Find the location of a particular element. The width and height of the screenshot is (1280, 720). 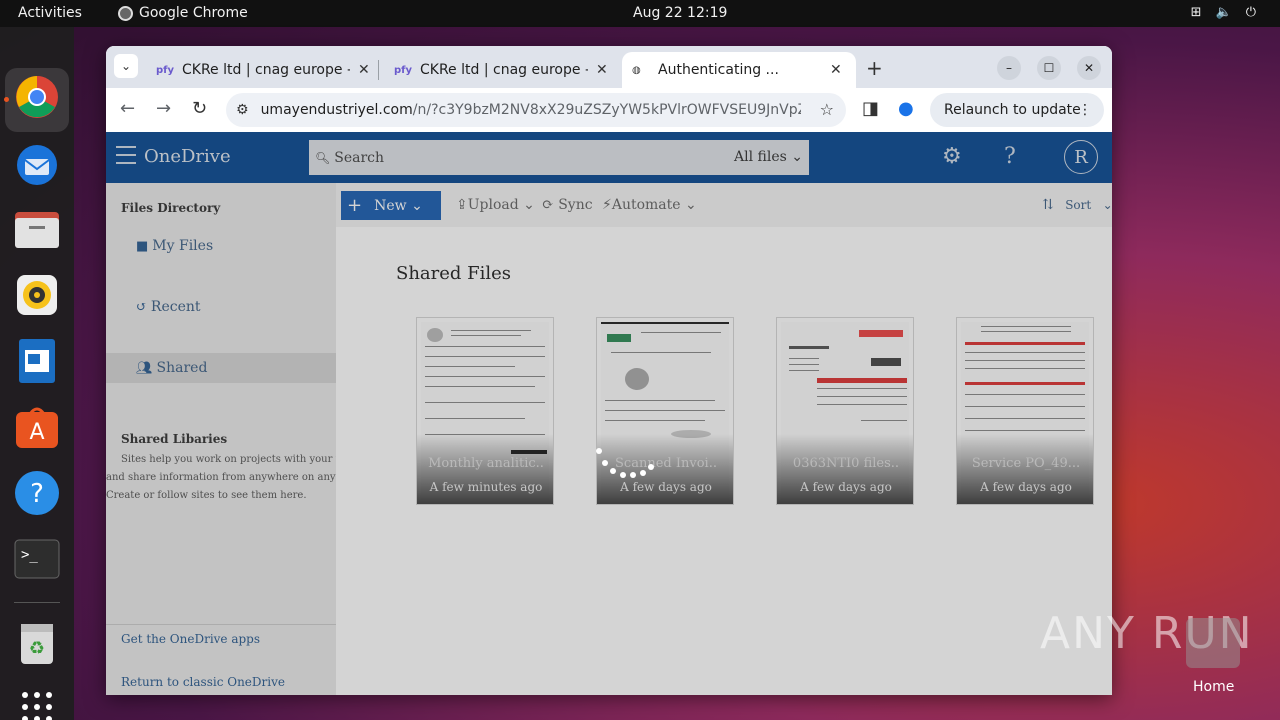

search-box: 🔍︎ Search All files ⌄ is located at coordinates (559, 157).